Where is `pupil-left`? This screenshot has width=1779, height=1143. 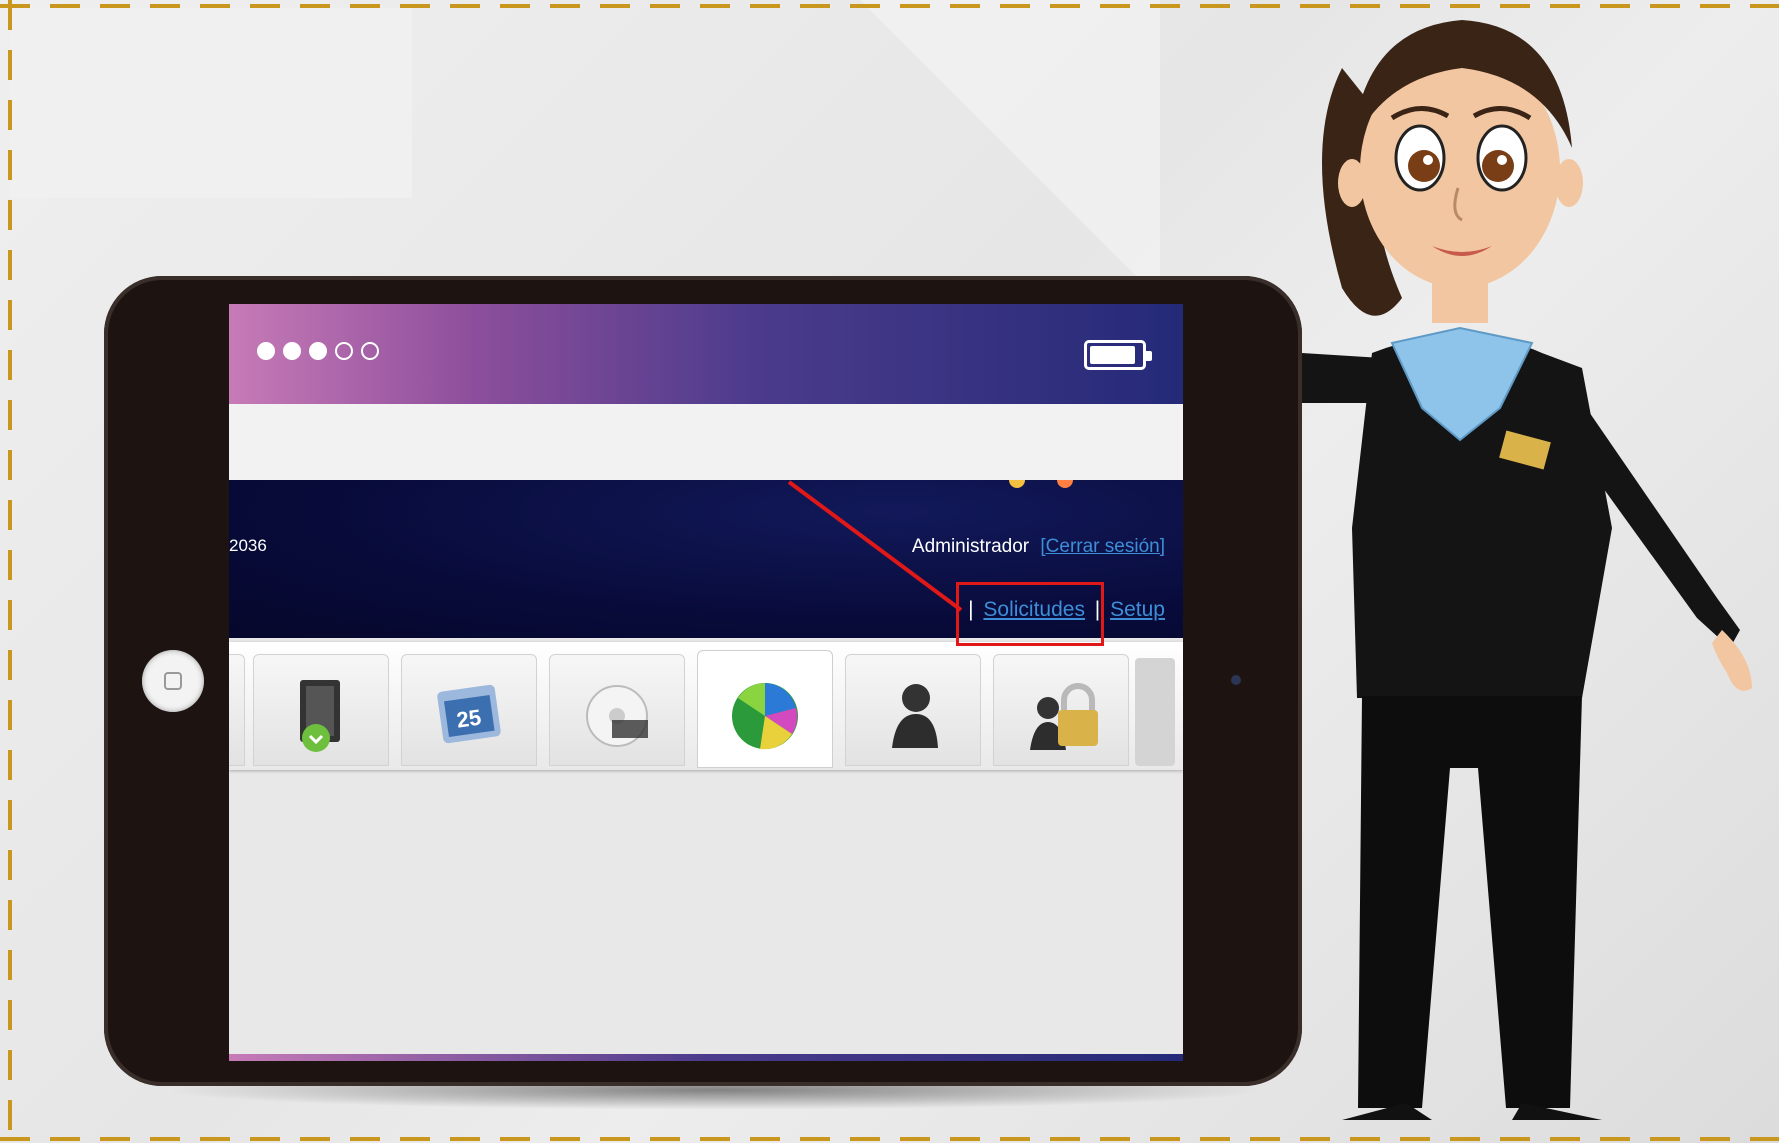 pupil-left is located at coordinates (1424, 166).